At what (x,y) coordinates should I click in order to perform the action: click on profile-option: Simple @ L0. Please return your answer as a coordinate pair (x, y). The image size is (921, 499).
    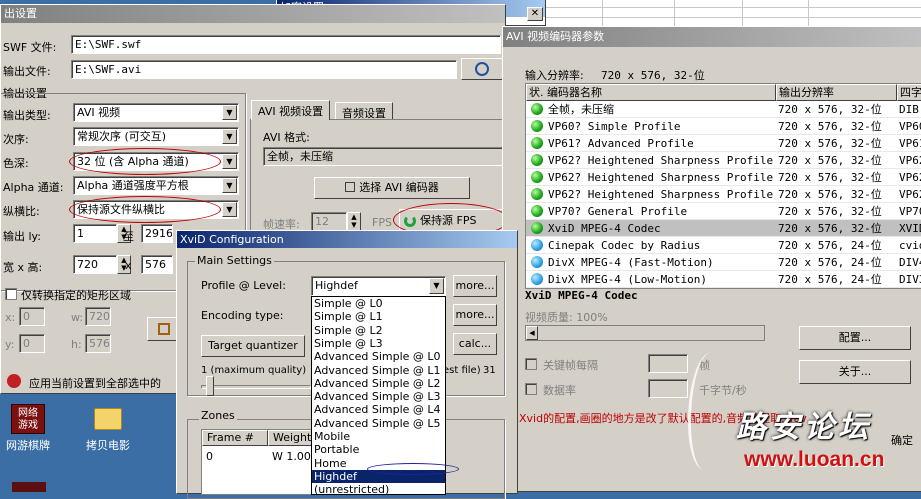
    Looking at the image, I should click on (378, 303).